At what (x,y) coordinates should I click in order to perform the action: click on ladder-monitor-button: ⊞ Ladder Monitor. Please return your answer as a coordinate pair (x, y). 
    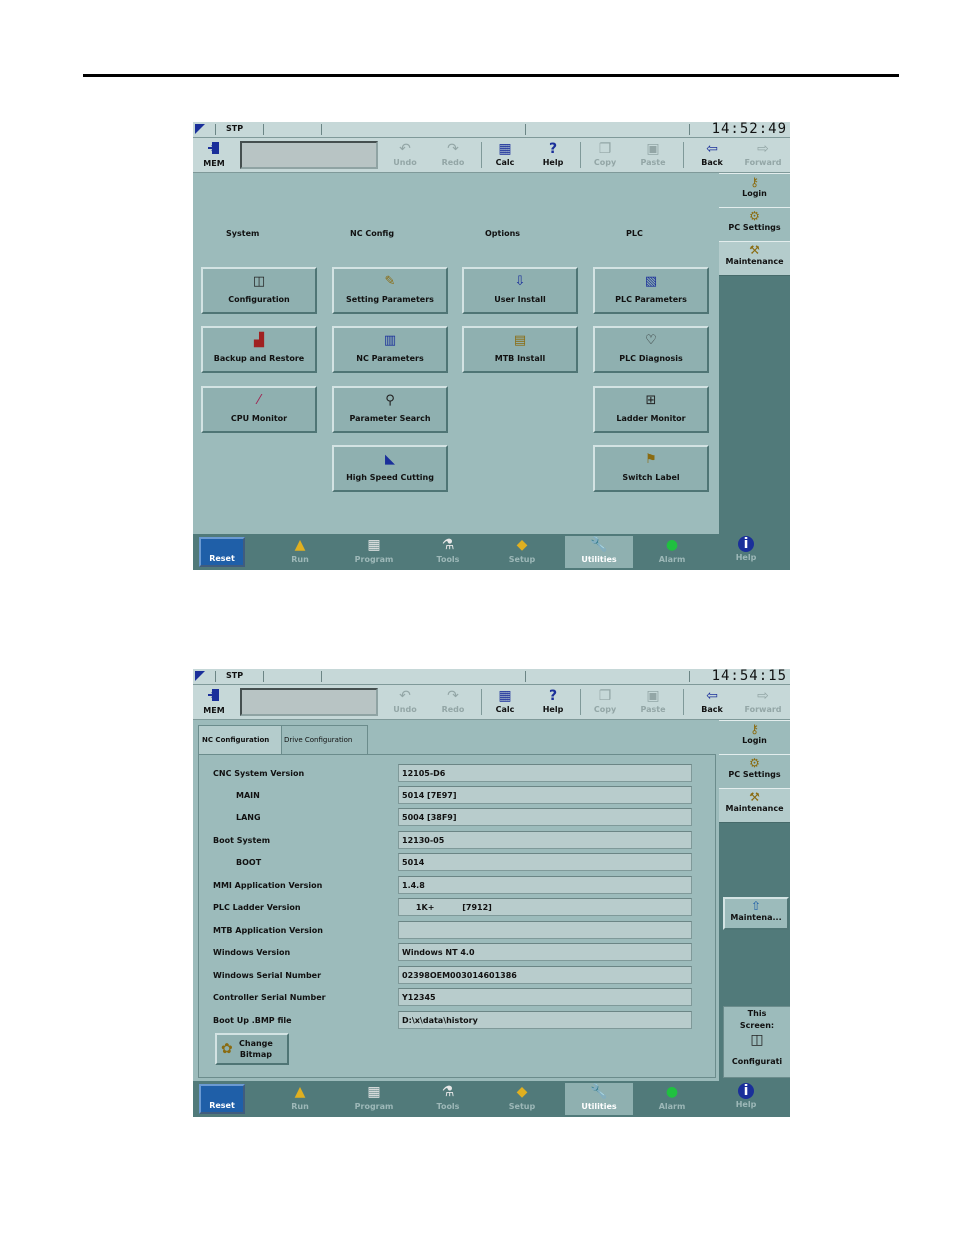
    Looking at the image, I should click on (651, 409).